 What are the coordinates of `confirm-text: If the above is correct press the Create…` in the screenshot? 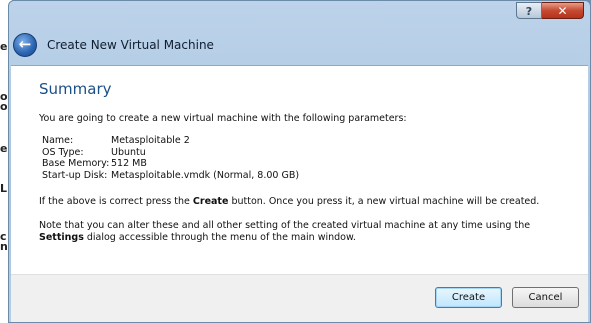 It's located at (289, 201).